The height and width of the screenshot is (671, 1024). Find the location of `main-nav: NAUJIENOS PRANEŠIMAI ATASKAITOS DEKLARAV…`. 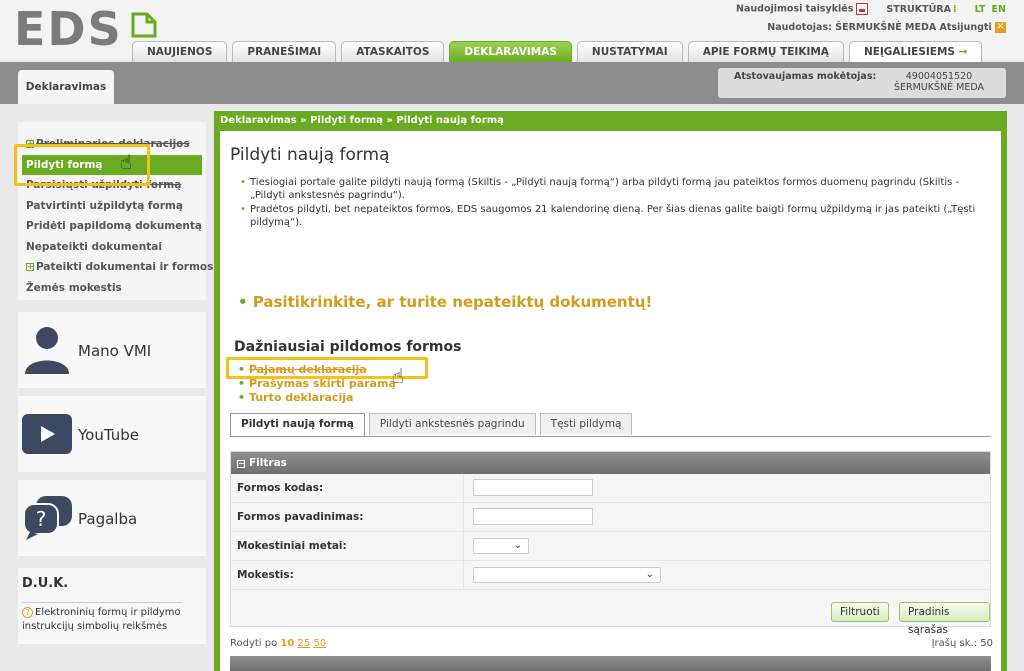

main-nav: NAUJIENOS PRANEŠIMAI ATASKAITOS DEKLARAV… is located at coordinates (557, 52).